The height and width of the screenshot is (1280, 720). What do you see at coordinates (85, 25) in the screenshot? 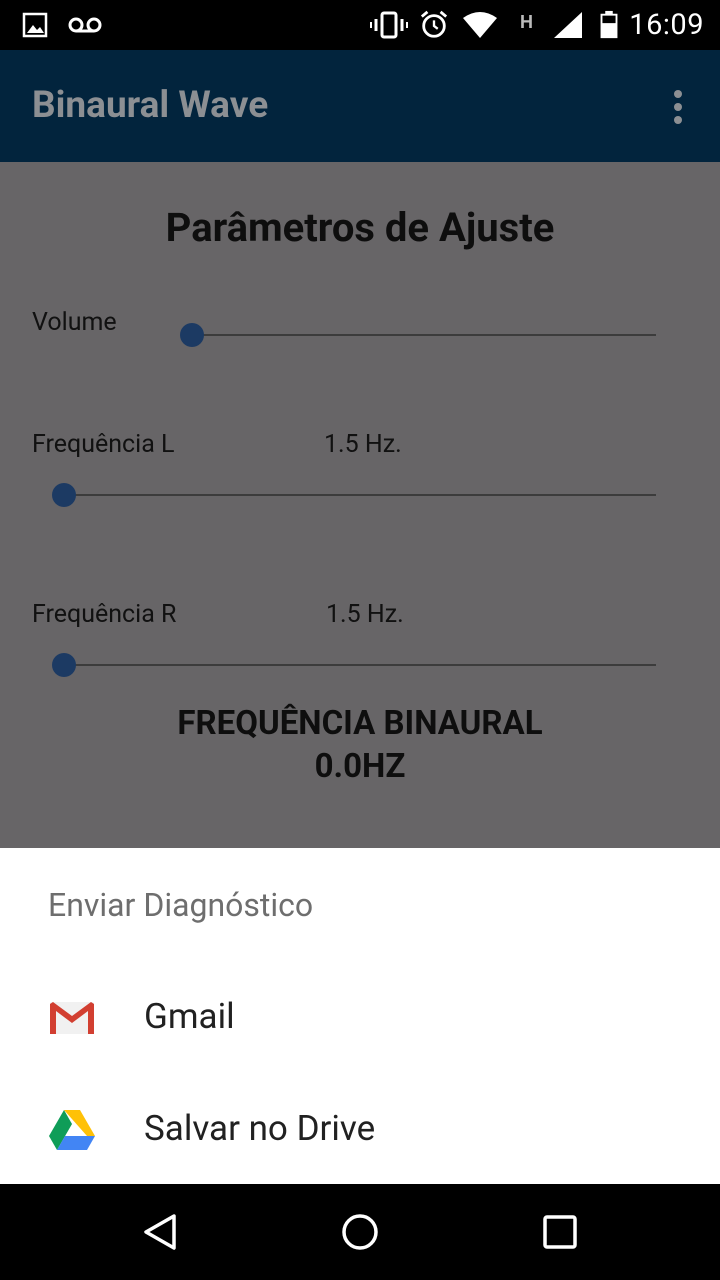
I see `voicemail-icon` at bounding box center [85, 25].